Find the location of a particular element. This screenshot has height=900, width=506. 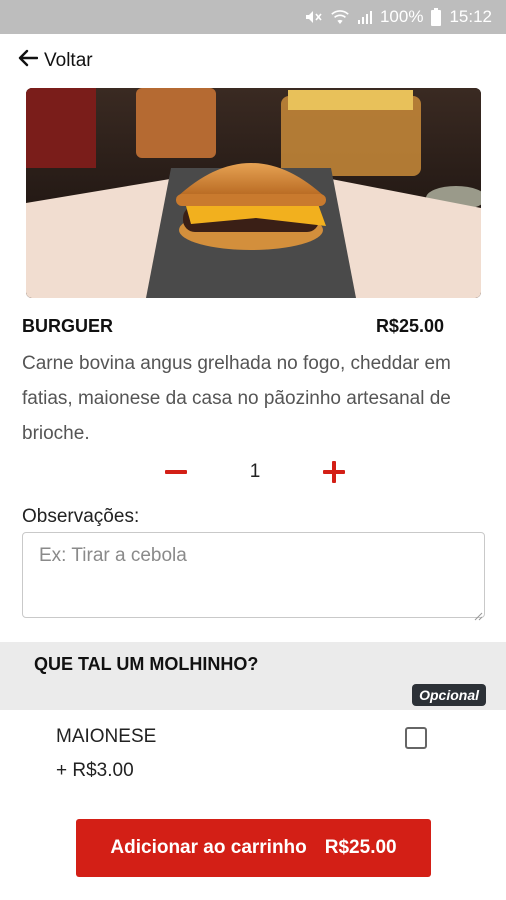

add-to-cart-button: Adicionar ao carrinho R$25.00 is located at coordinates (253, 848).